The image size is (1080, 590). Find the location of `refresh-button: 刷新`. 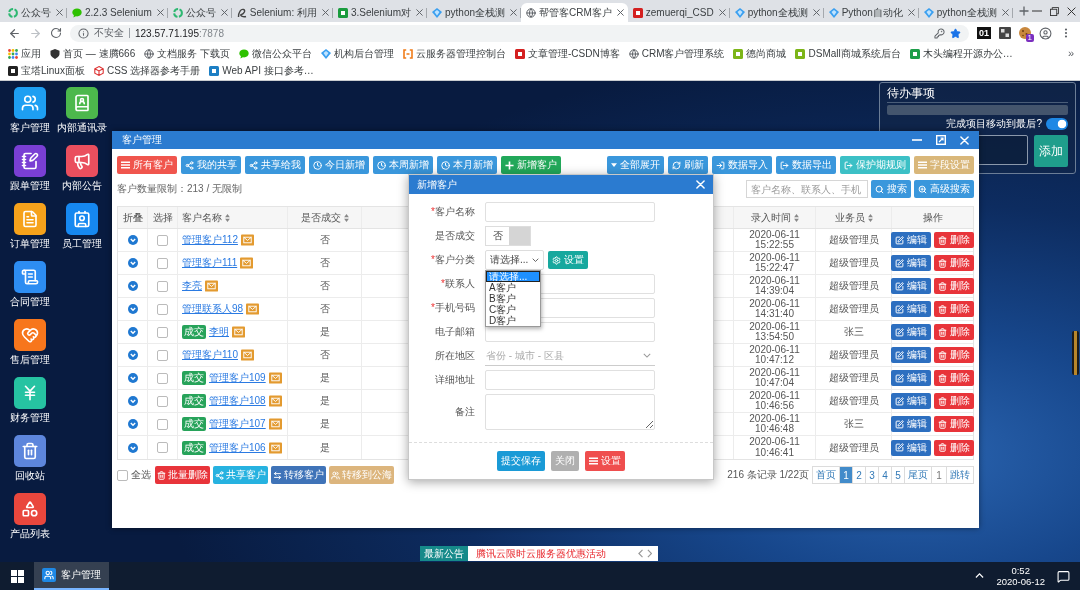

refresh-button: 刷新 is located at coordinates (688, 165).